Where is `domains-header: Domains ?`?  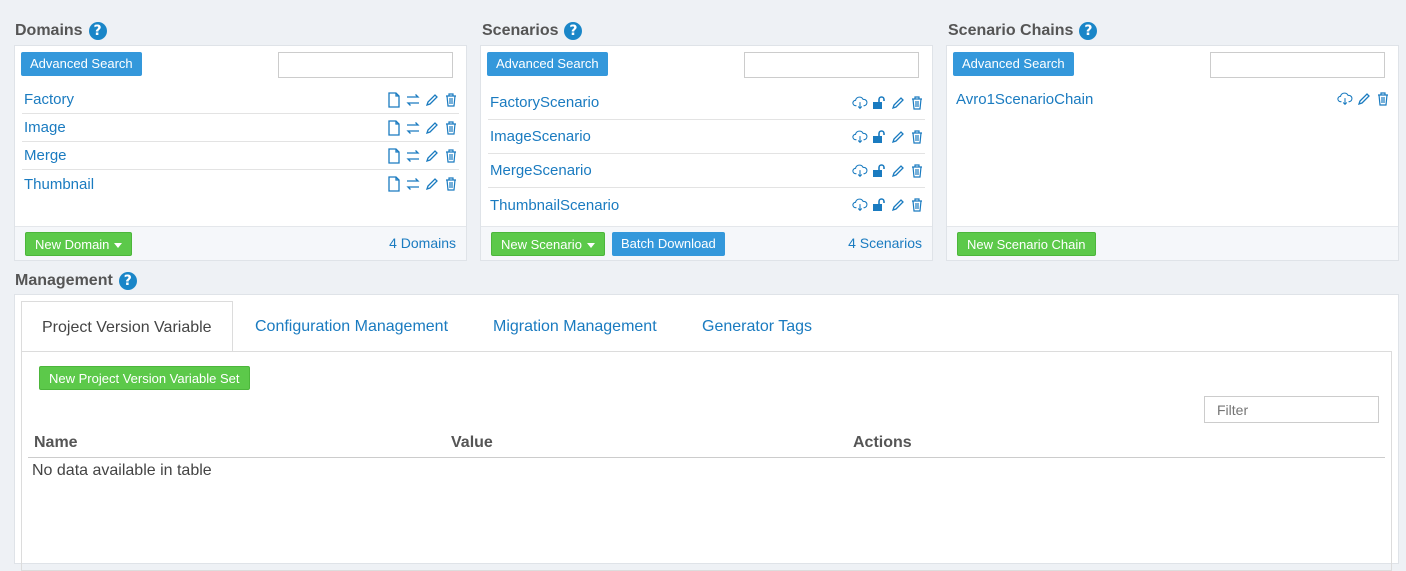
domains-header: Domains ? is located at coordinates (61, 31).